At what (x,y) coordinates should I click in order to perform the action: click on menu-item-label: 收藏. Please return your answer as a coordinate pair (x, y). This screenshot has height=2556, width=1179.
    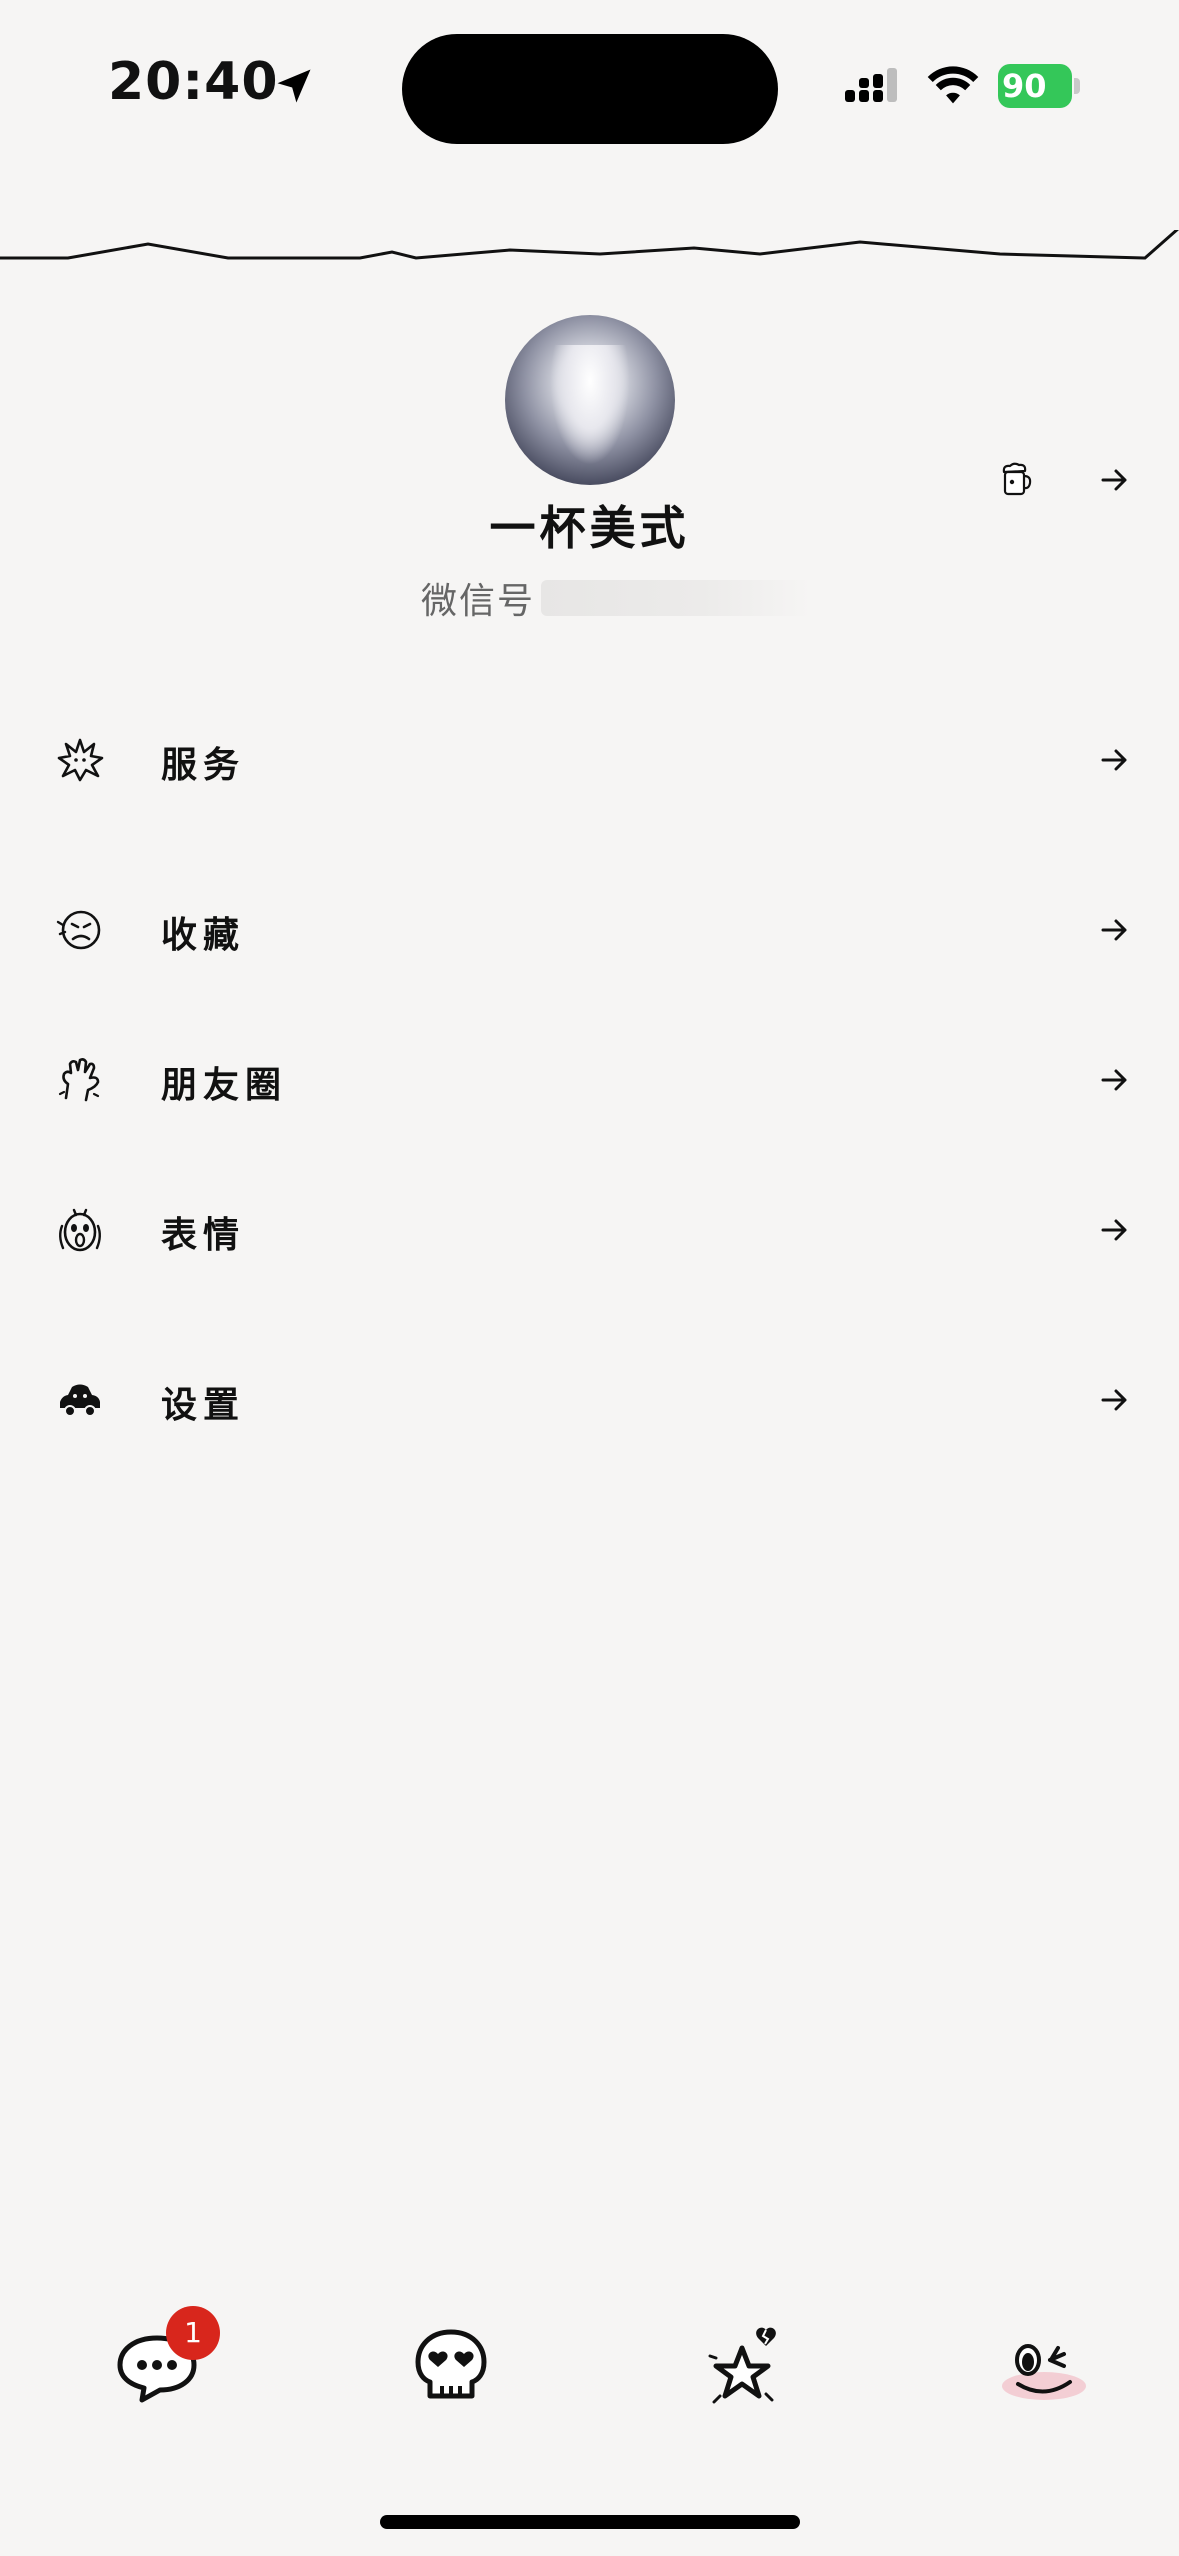
    Looking at the image, I should click on (203, 935).